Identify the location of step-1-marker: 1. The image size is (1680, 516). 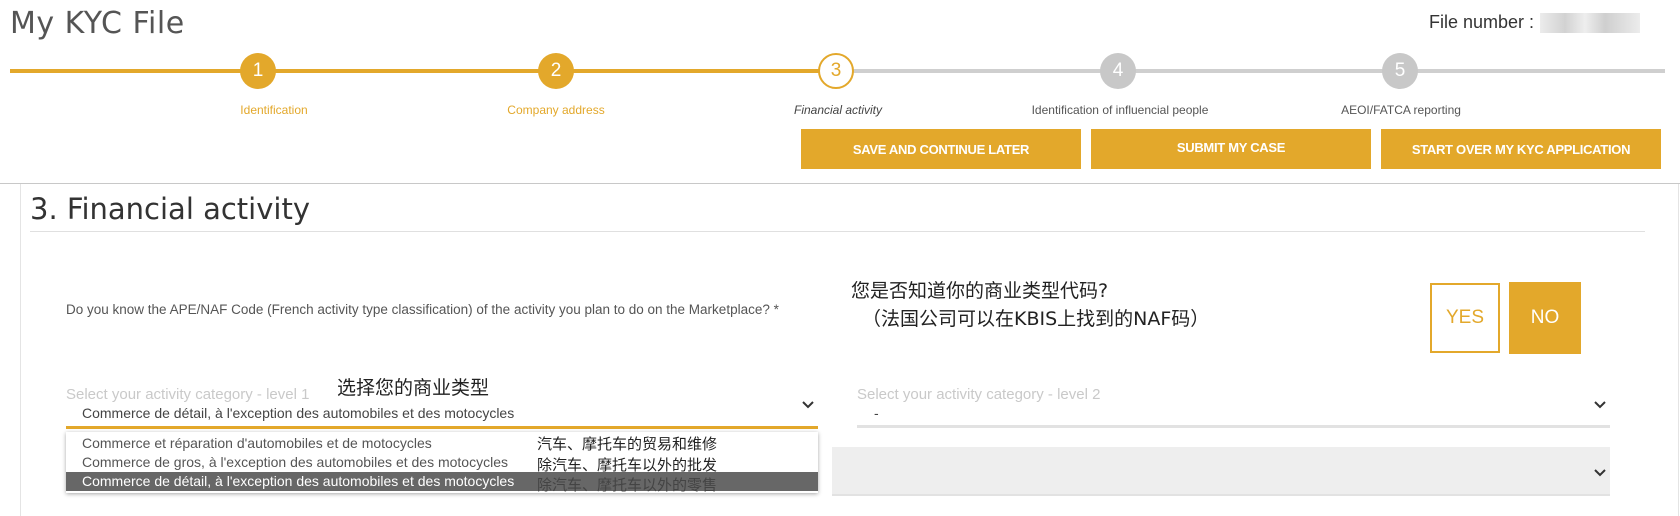
(258, 71).